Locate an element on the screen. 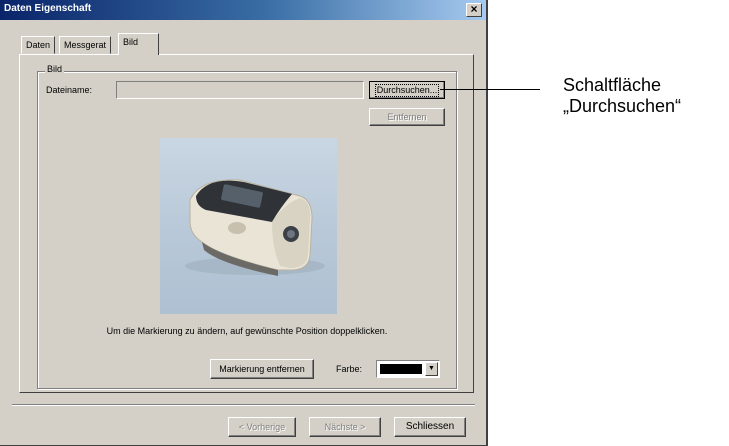 The image size is (729, 446). callout-line-2: „Durchsuchen“ is located at coordinates (622, 106).